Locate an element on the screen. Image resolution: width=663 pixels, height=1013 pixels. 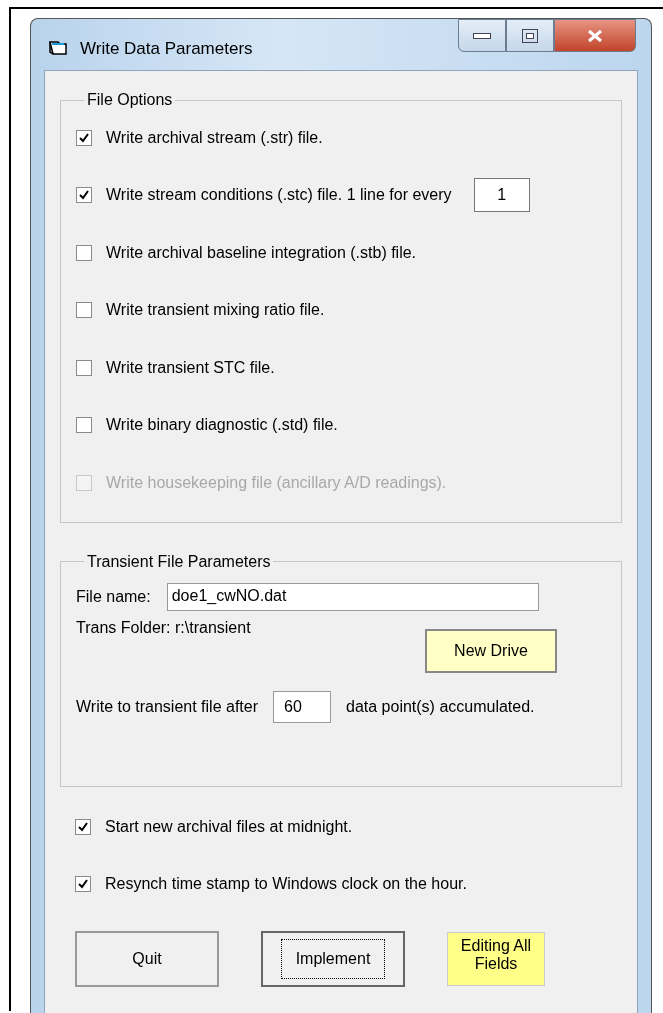
checkbox-label: Write housekeeping file (ancillary A/D readings). is located at coordinates (276, 482).